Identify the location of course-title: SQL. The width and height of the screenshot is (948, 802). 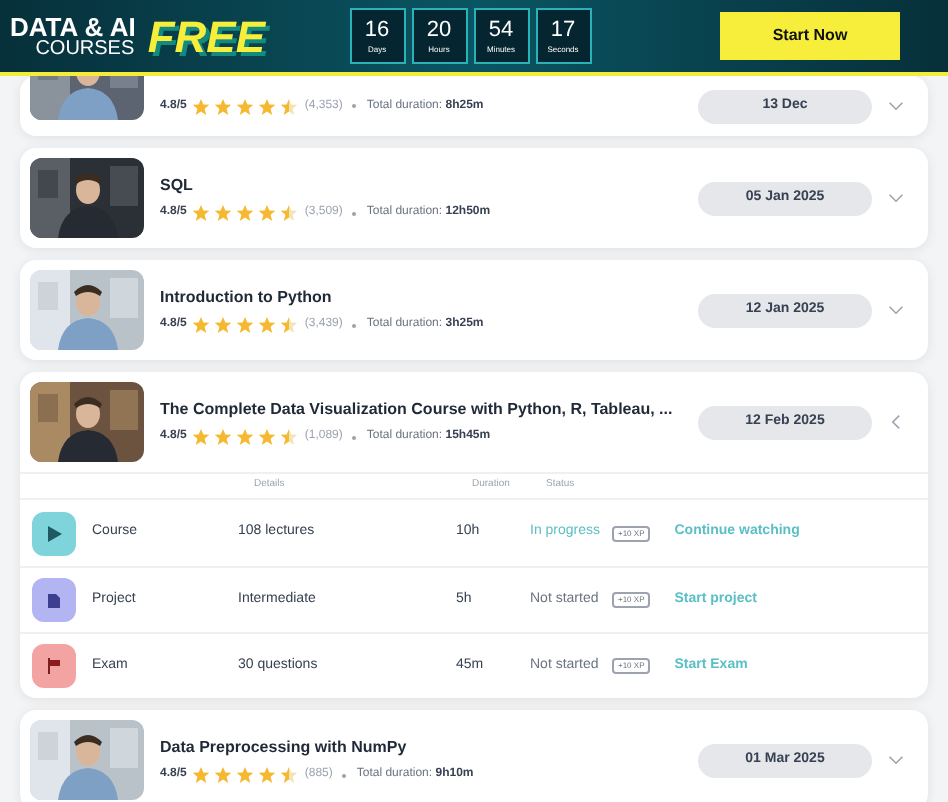
(421, 186).